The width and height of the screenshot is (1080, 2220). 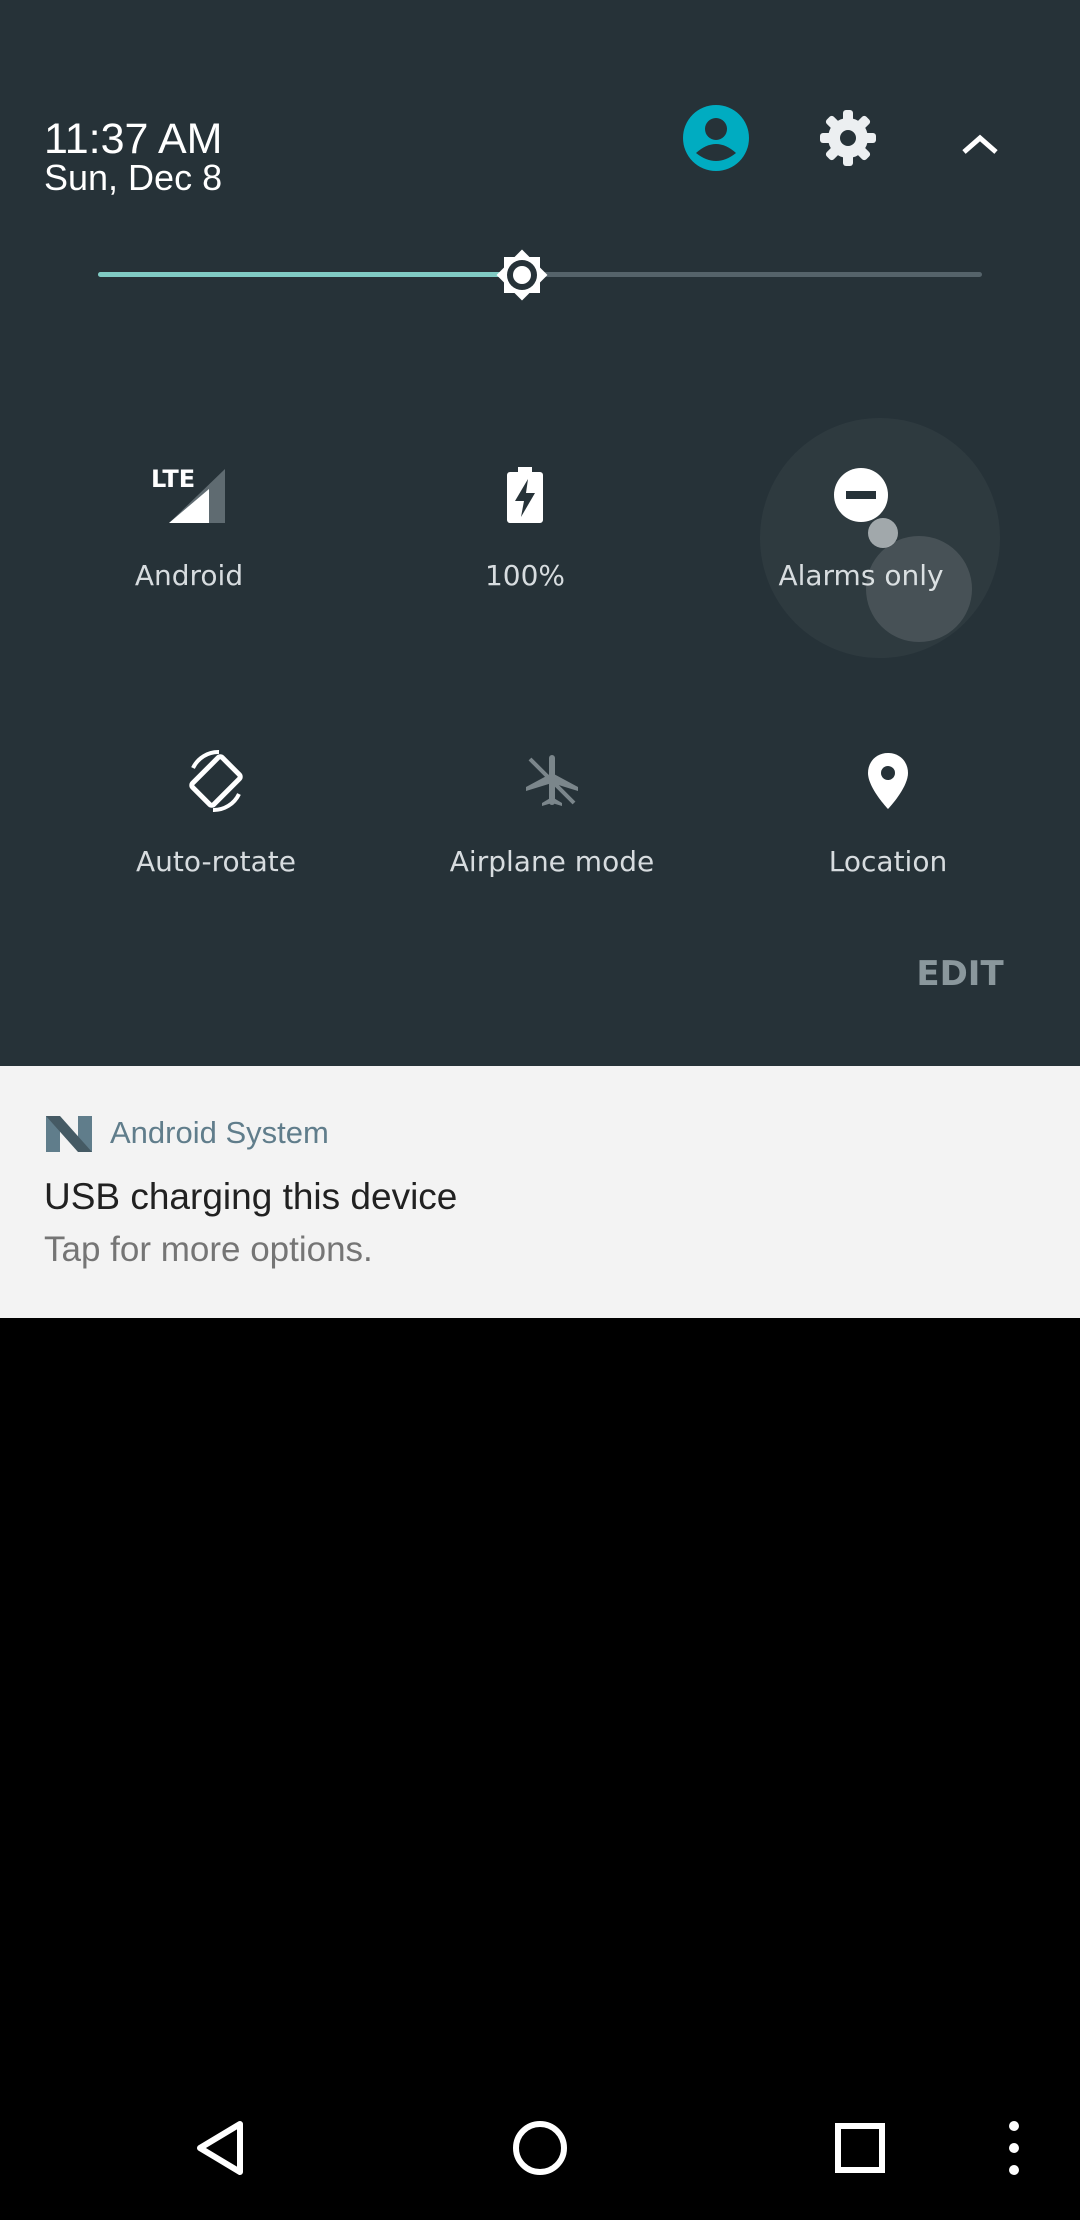 What do you see at coordinates (525, 575) in the screenshot?
I see `tile-label: 100%` at bounding box center [525, 575].